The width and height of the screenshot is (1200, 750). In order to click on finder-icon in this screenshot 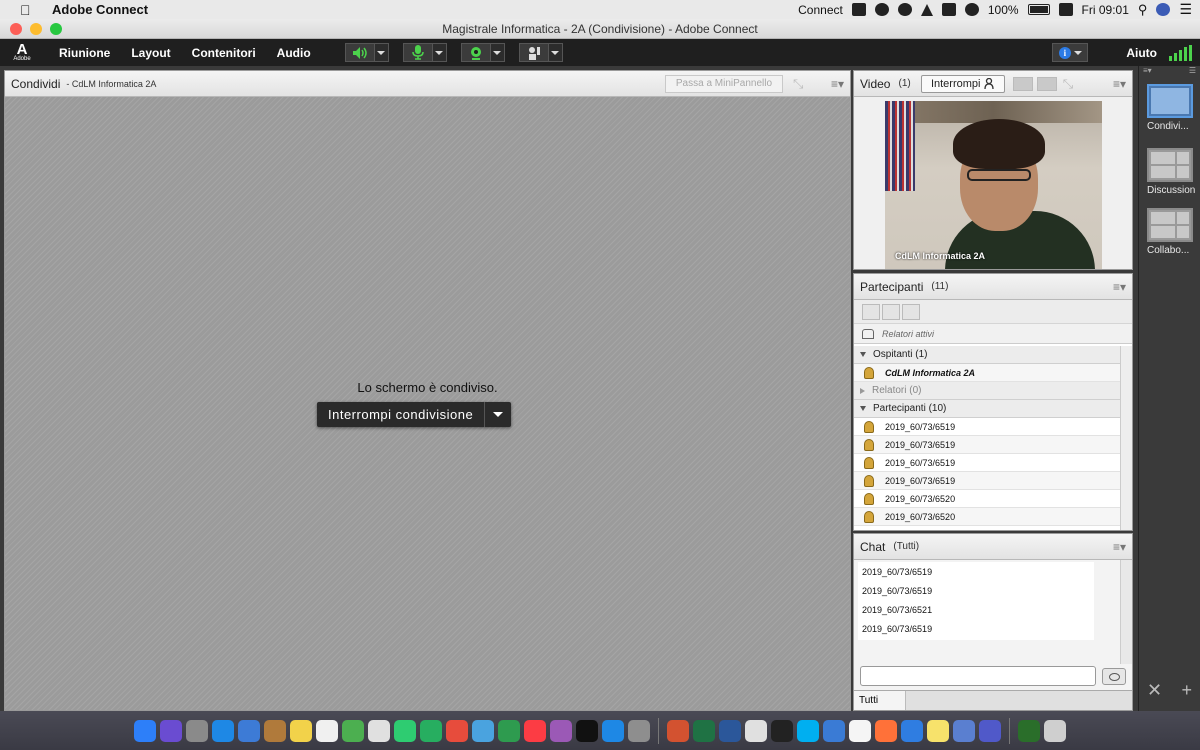, I will do `click(145, 730)`.